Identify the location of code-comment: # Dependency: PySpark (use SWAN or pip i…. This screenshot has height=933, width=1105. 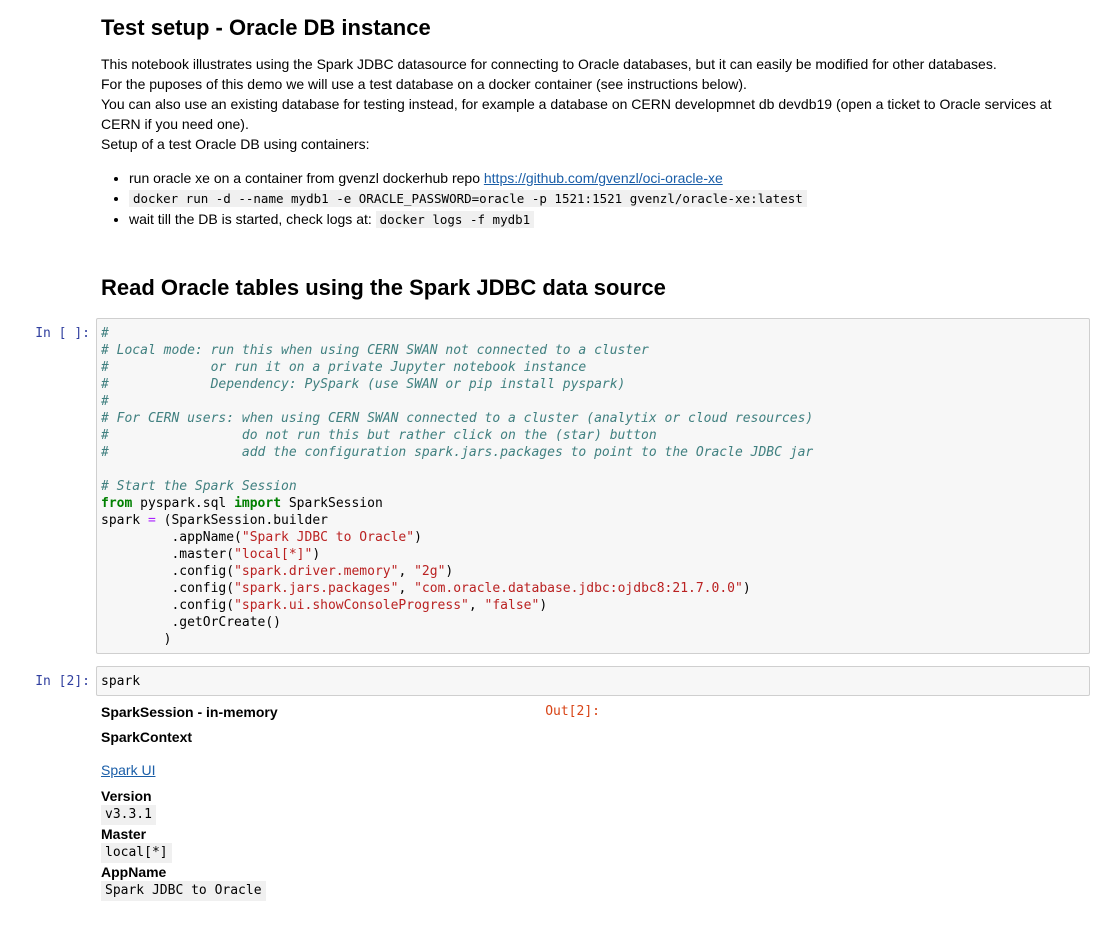
(363, 384).